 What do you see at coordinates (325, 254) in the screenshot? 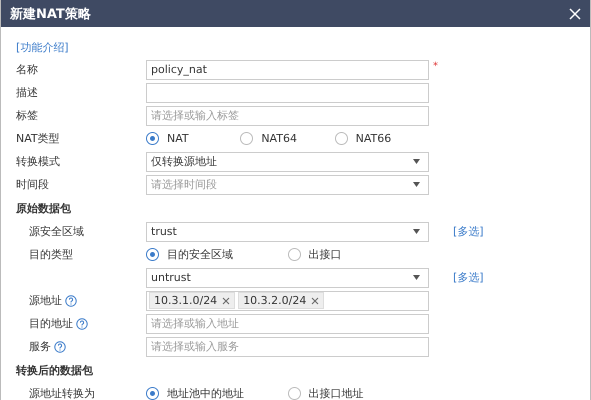
I see `radio-label: 出接口` at bounding box center [325, 254].